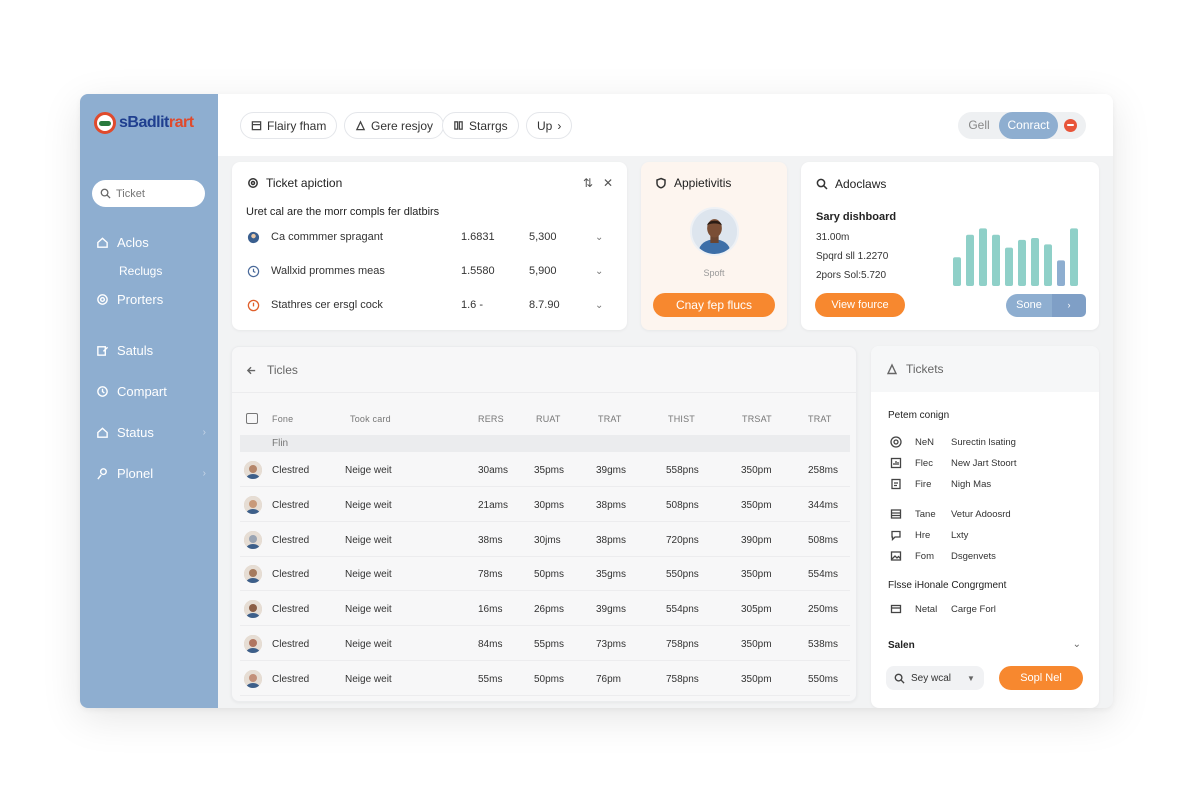 The width and height of the screenshot is (1200, 800). Describe the element at coordinates (493, 470) in the screenshot. I see `table-cell: 30ams` at that location.